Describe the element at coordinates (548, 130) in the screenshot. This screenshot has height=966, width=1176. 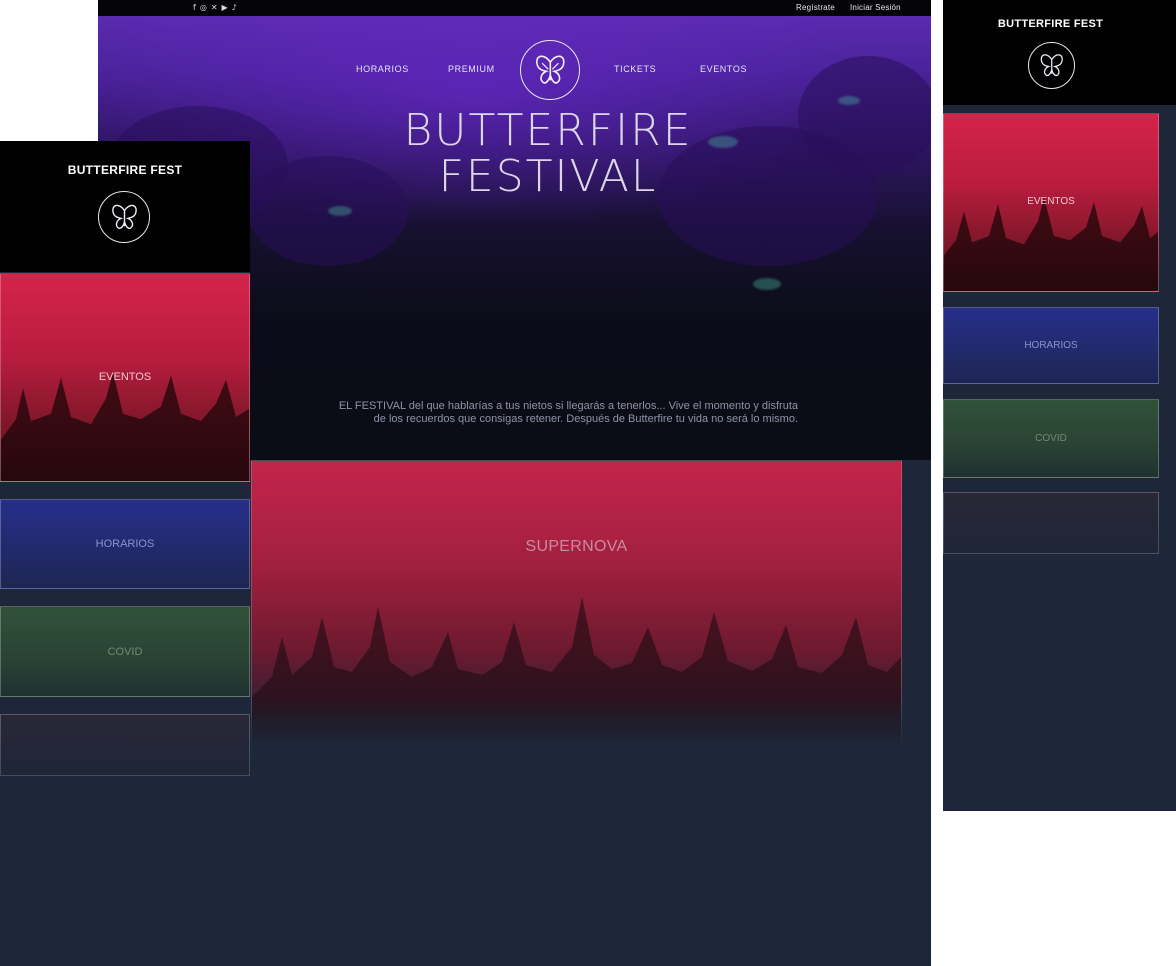
I see `hero-title-line1: BUTTERFIRE` at that location.